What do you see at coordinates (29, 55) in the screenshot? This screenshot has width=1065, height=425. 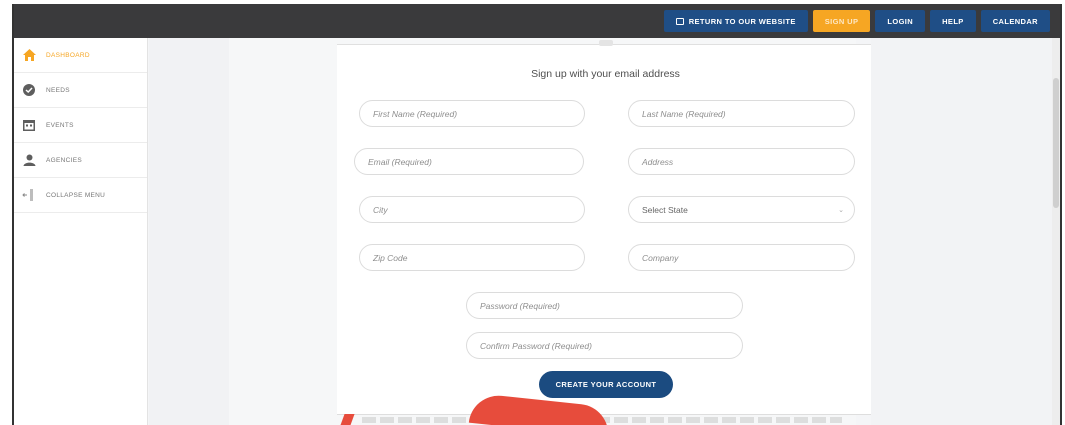 I see `home-icon` at bounding box center [29, 55].